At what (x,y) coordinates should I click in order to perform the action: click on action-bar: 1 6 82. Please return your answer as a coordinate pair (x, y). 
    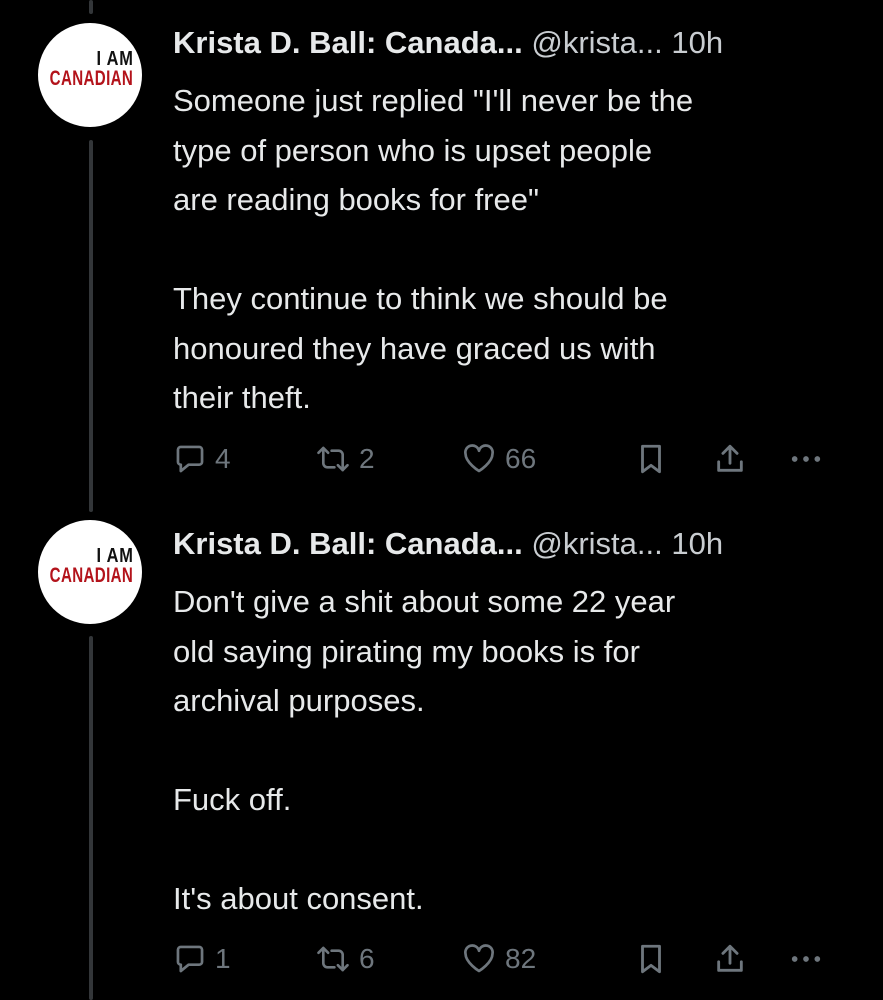
    Looking at the image, I should click on (508, 959).